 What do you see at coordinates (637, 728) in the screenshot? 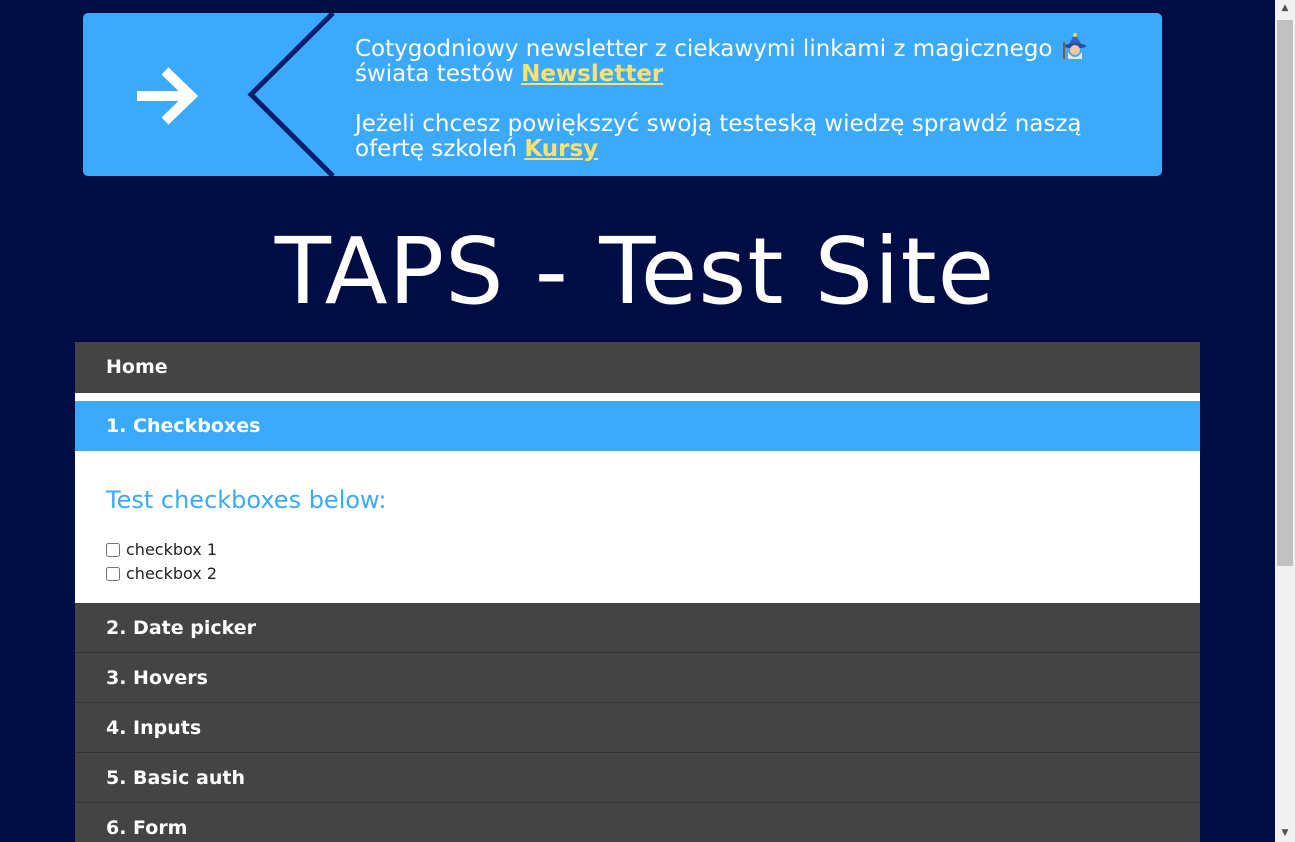
I see `menu-item-inputs: 4. Inputs` at bounding box center [637, 728].